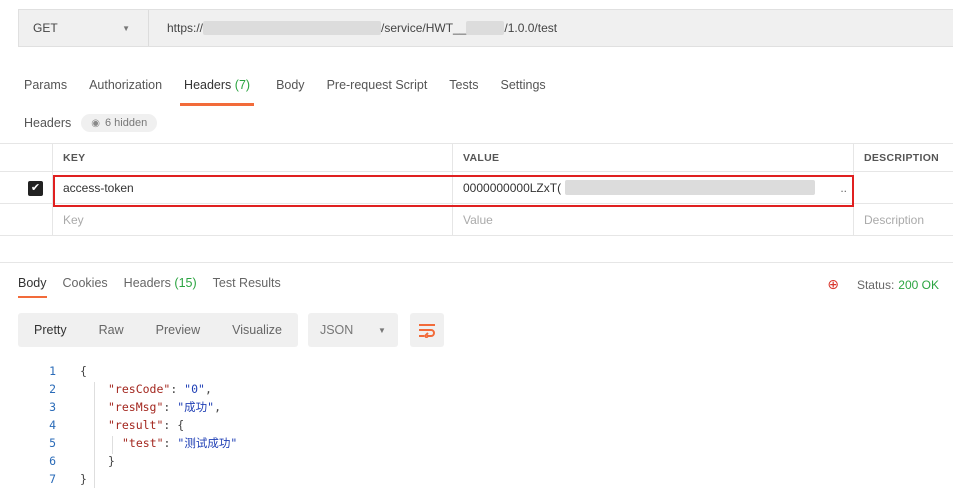 The width and height of the screenshot is (953, 497). I want to click on json-key: "test", so click(143, 443).